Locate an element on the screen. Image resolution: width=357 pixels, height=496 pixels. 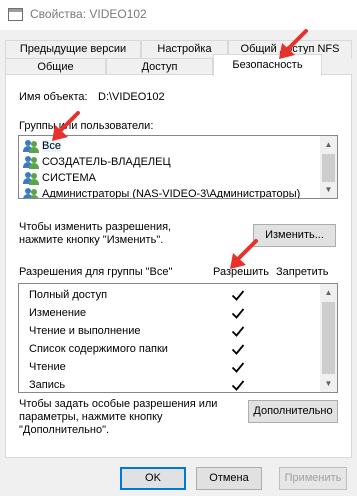
apply-button: Применить is located at coordinates (313, 478).